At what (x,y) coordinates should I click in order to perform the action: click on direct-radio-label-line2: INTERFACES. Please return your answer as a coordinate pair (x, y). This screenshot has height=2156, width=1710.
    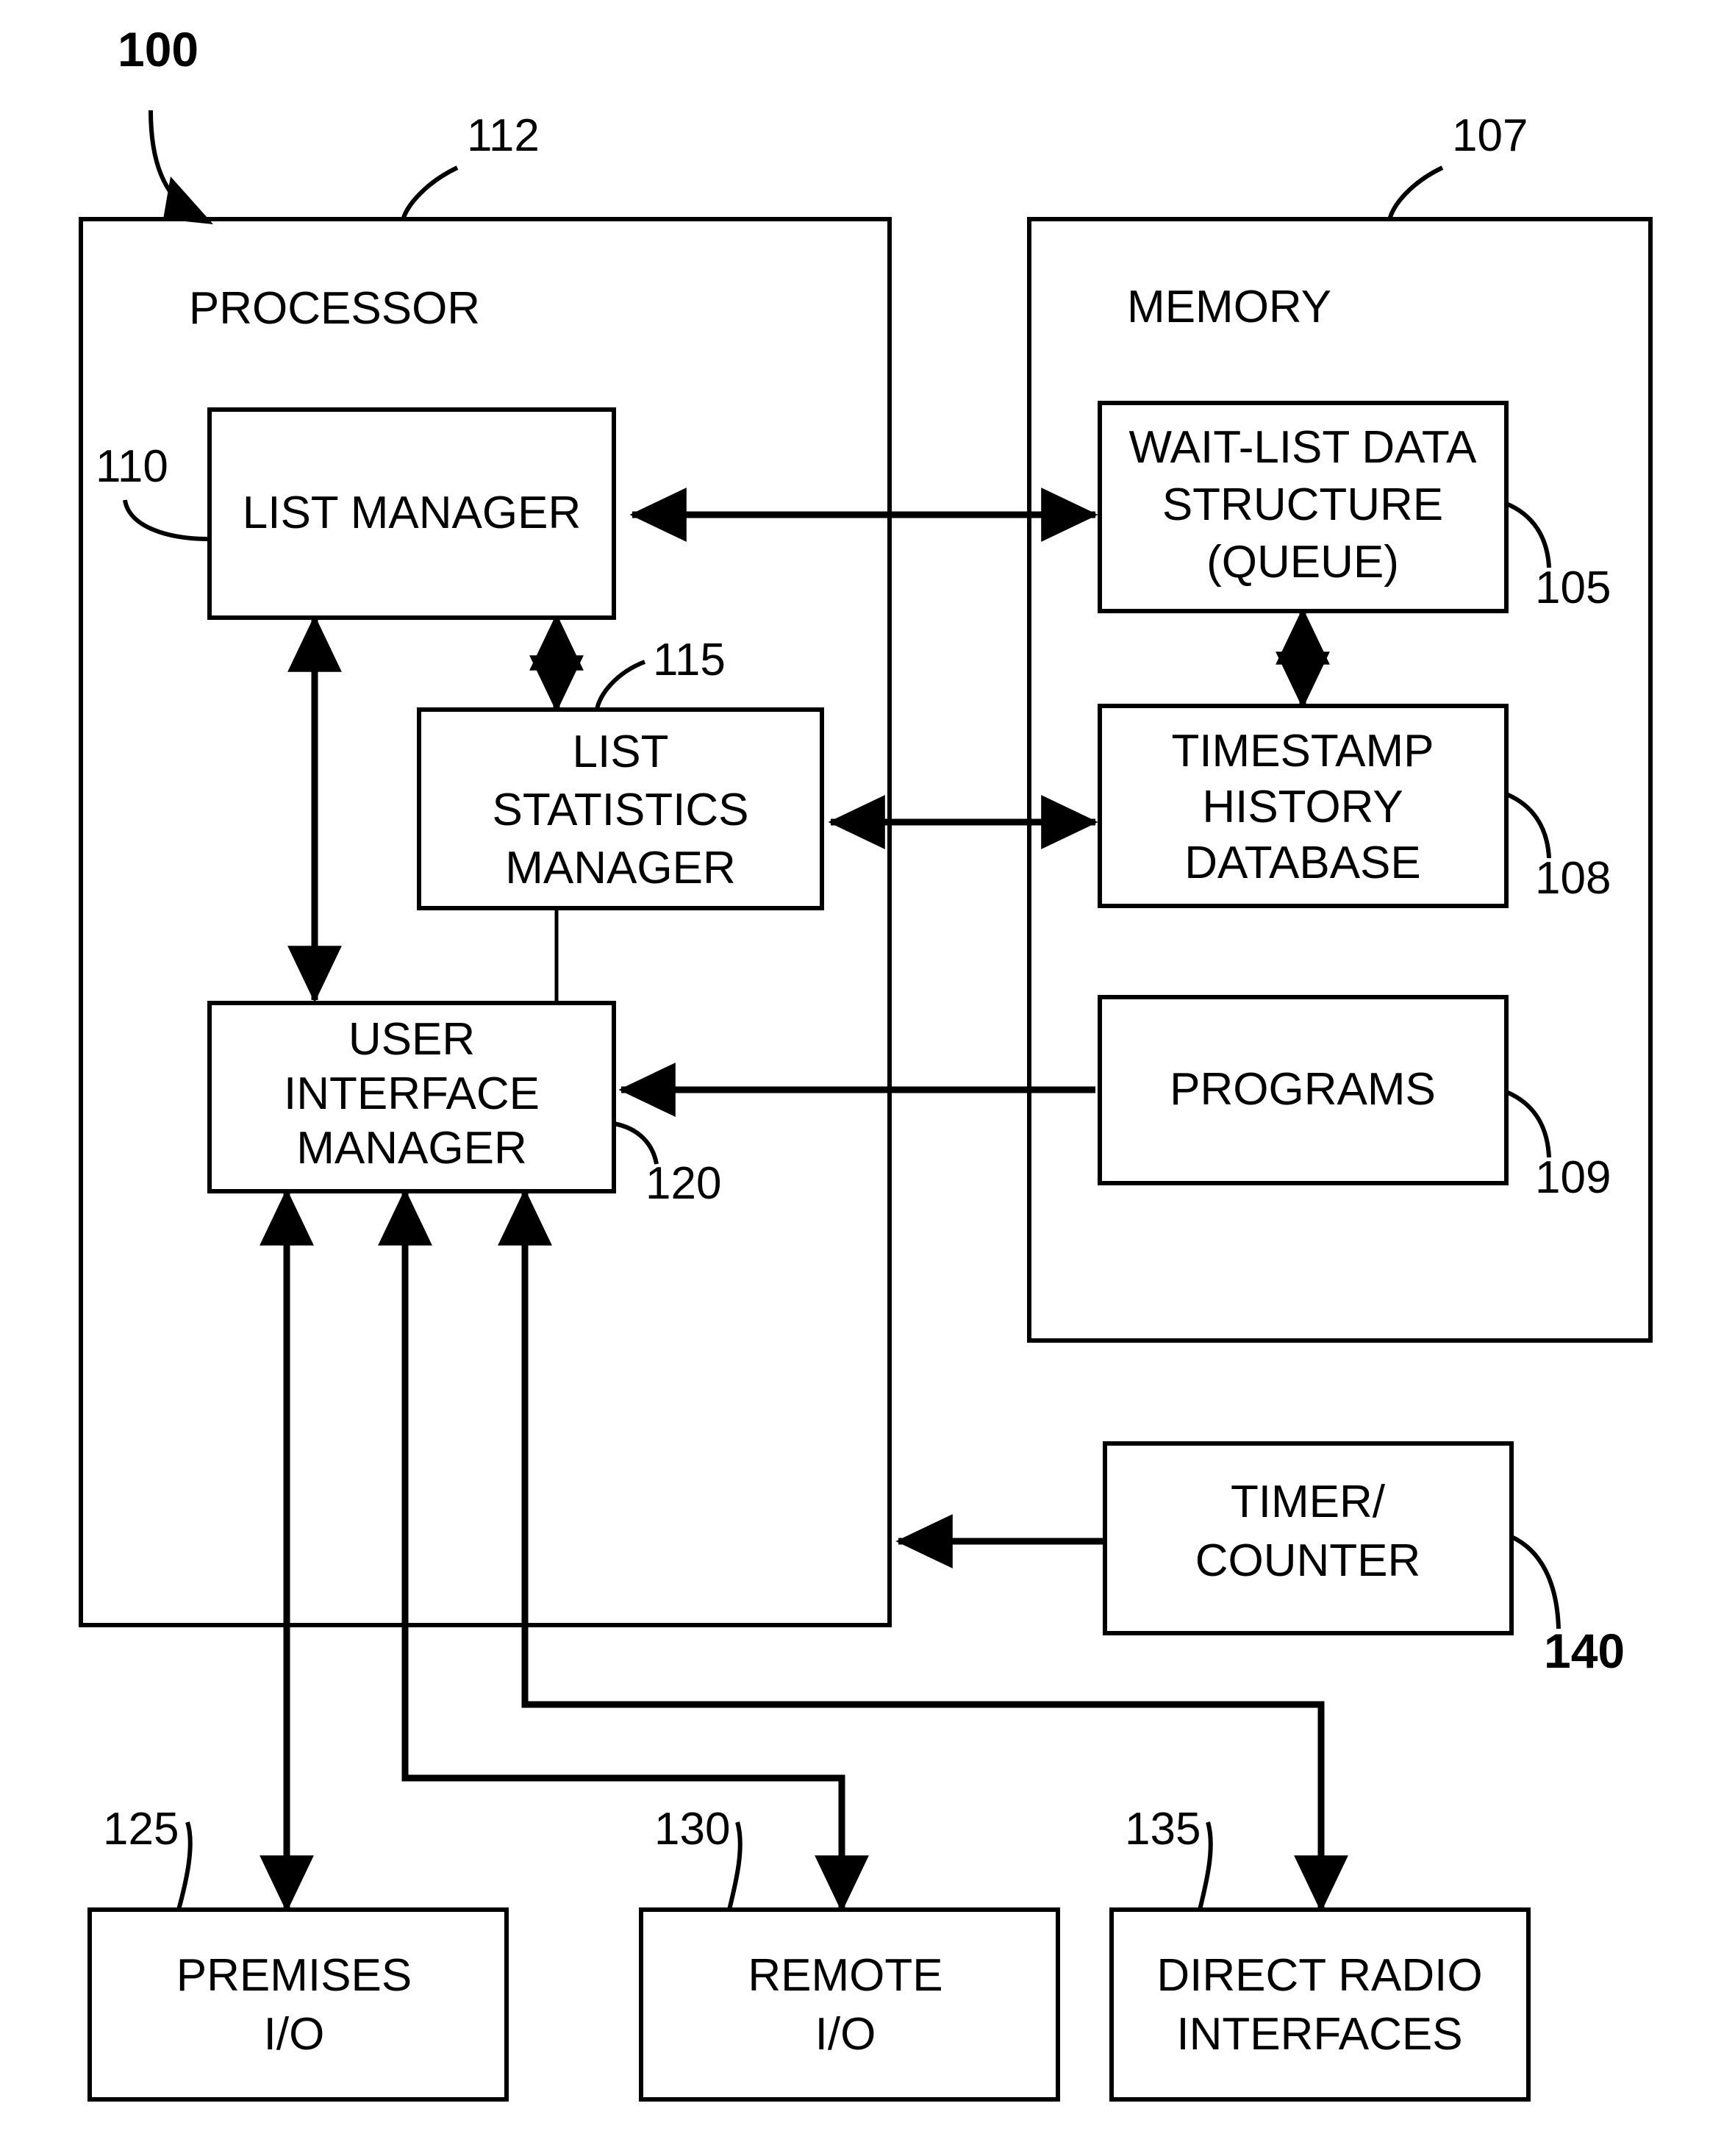
    Looking at the image, I should click on (1319, 2034).